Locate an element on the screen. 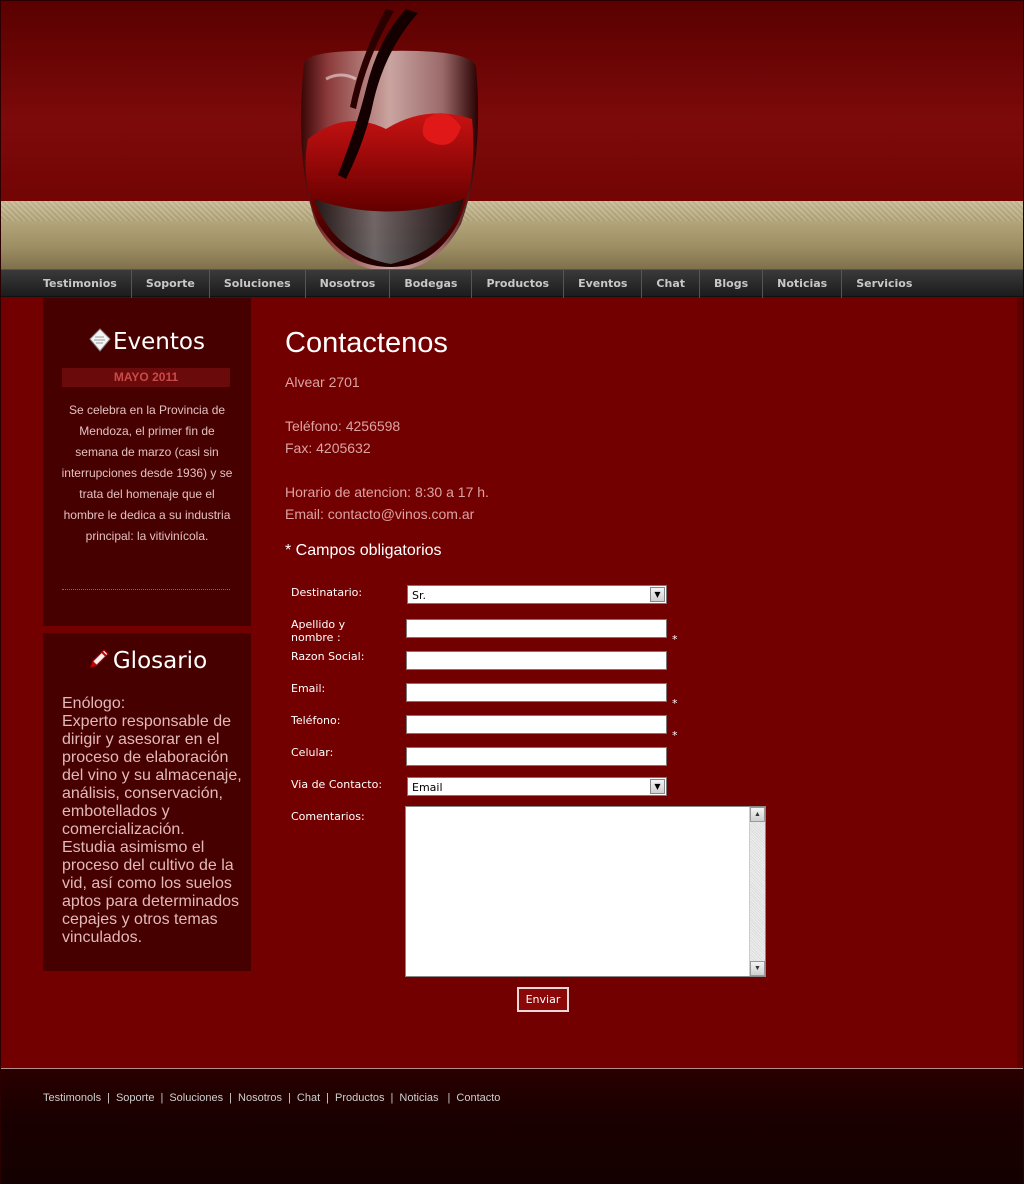  scroll-up-icon: ▲ is located at coordinates (757, 814).